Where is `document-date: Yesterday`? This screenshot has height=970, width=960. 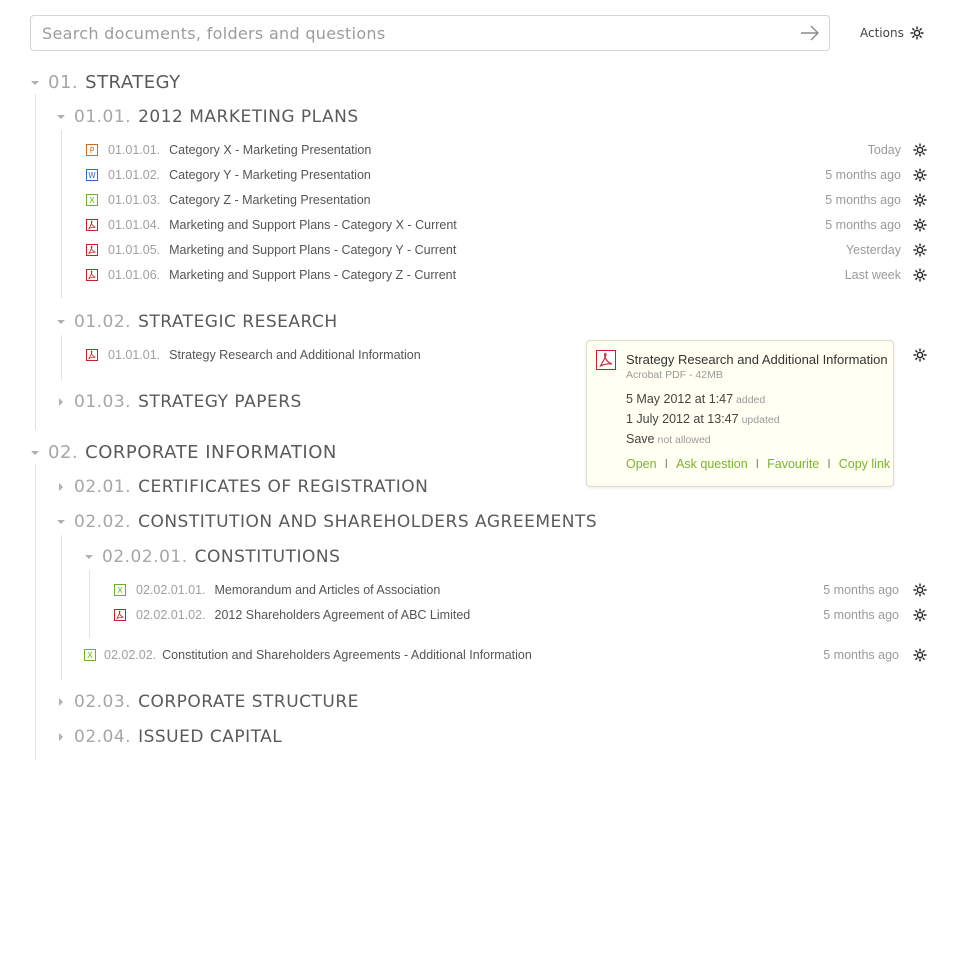
document-date: Yesterday is located at coordinates (873, 250).